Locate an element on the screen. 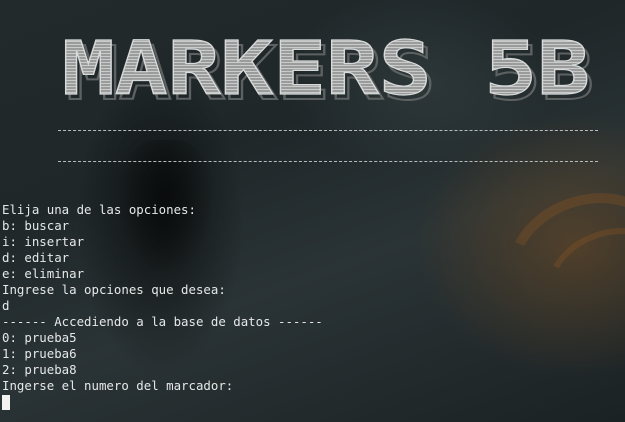  option-prompt: Ingrese la opciones que desea: is located at coordinates (114, 289).